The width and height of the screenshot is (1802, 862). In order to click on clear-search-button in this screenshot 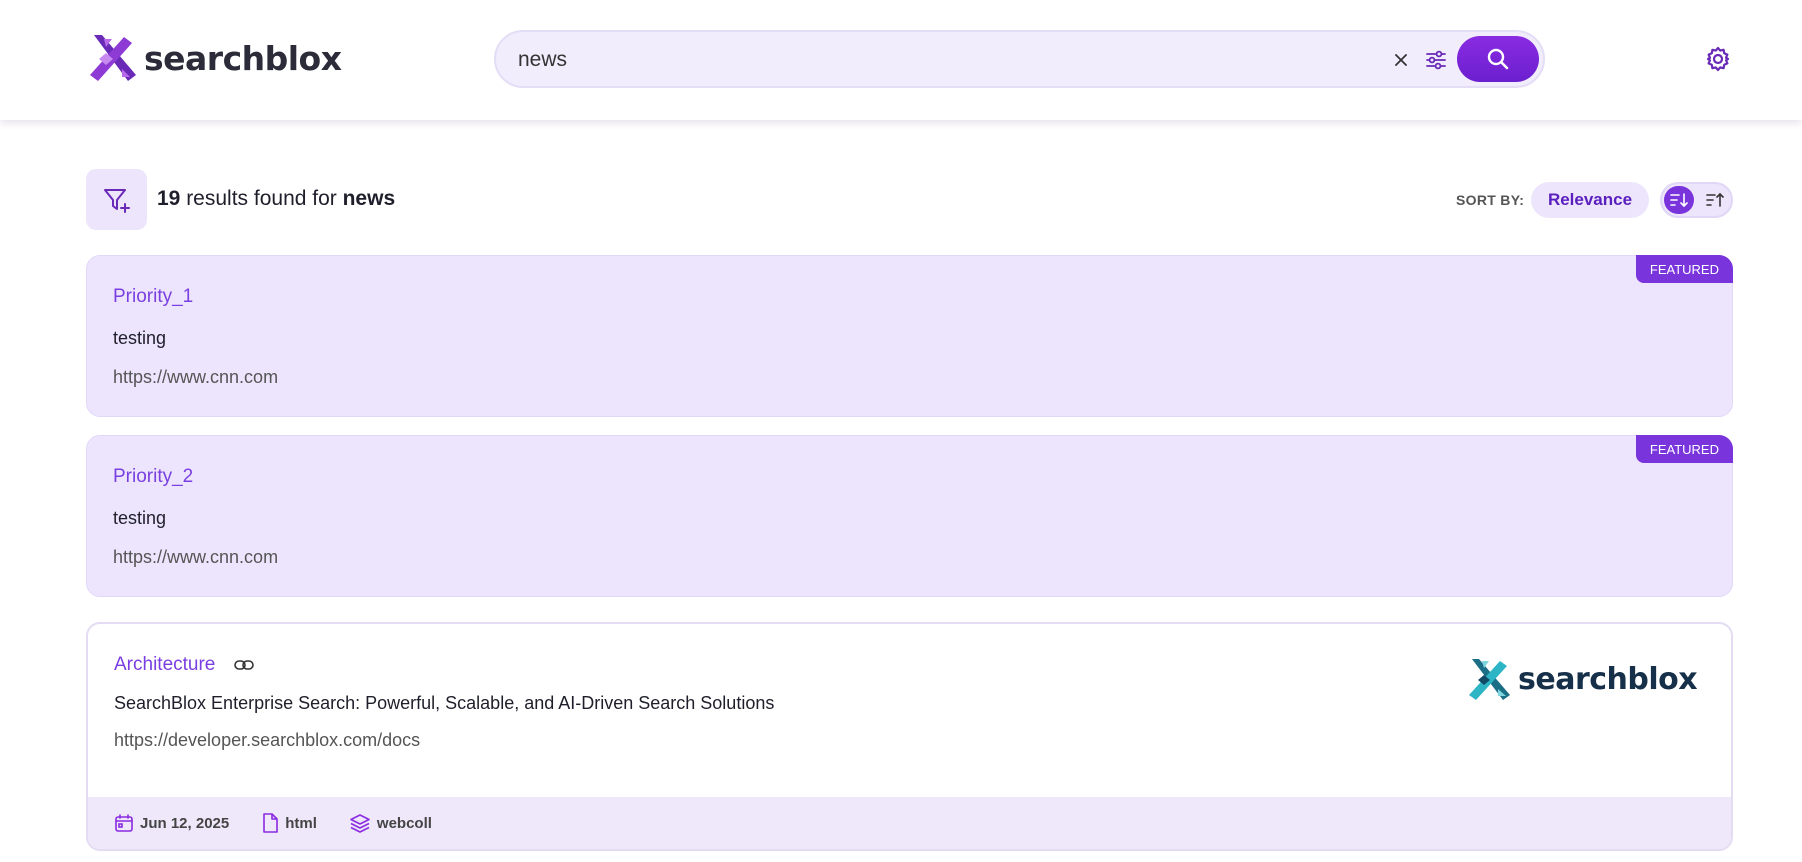, I will do `click(1401, 60)`.